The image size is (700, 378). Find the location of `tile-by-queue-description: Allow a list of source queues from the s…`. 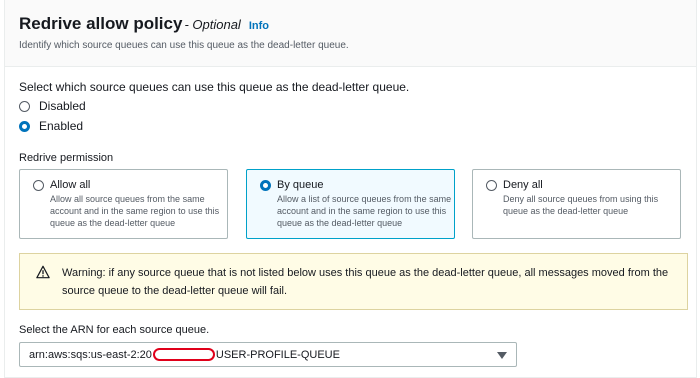

tile-by-queue-description: Allow a list of source queues from the s… is located at coordinates (364, 211).